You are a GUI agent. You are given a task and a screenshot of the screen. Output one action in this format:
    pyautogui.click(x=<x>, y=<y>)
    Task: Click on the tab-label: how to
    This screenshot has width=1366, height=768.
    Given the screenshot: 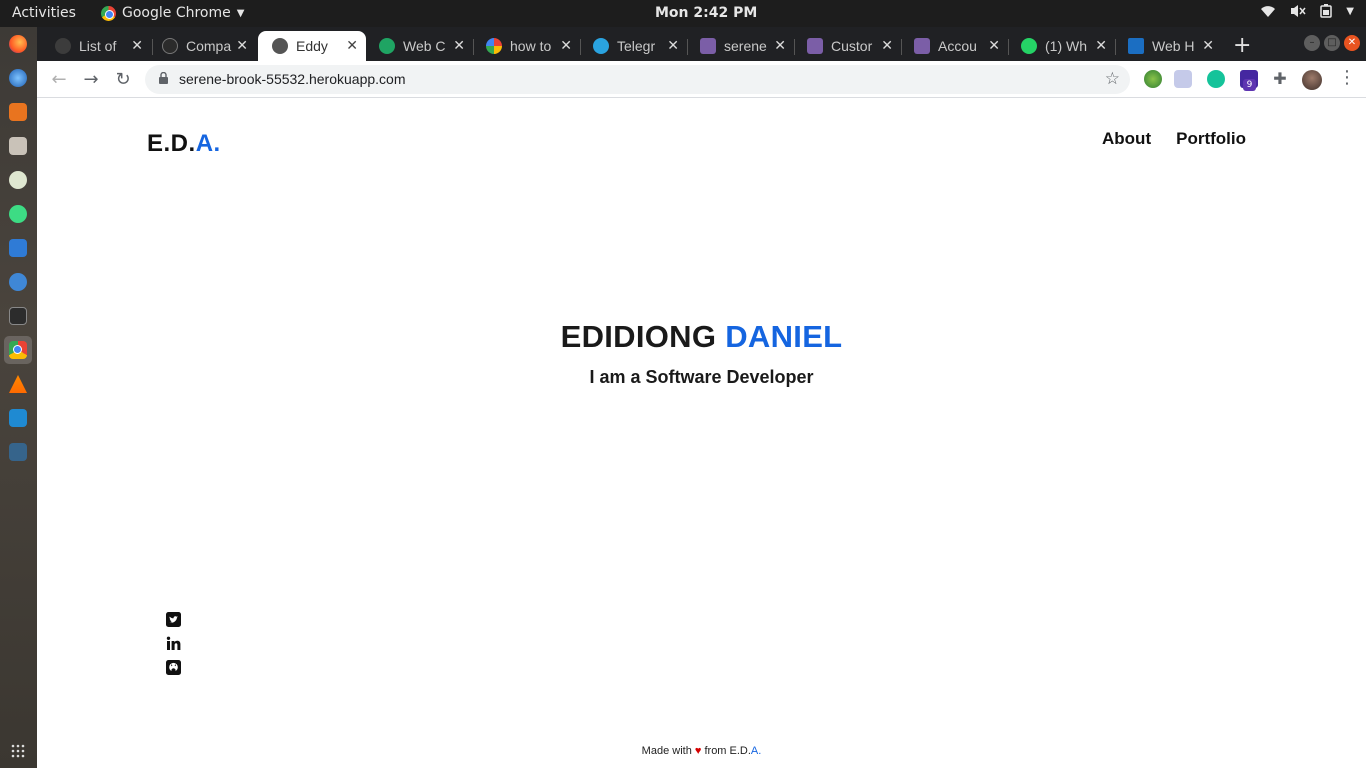 What is the action you would take?
    pyautogui.click(x=531, y=46)
    